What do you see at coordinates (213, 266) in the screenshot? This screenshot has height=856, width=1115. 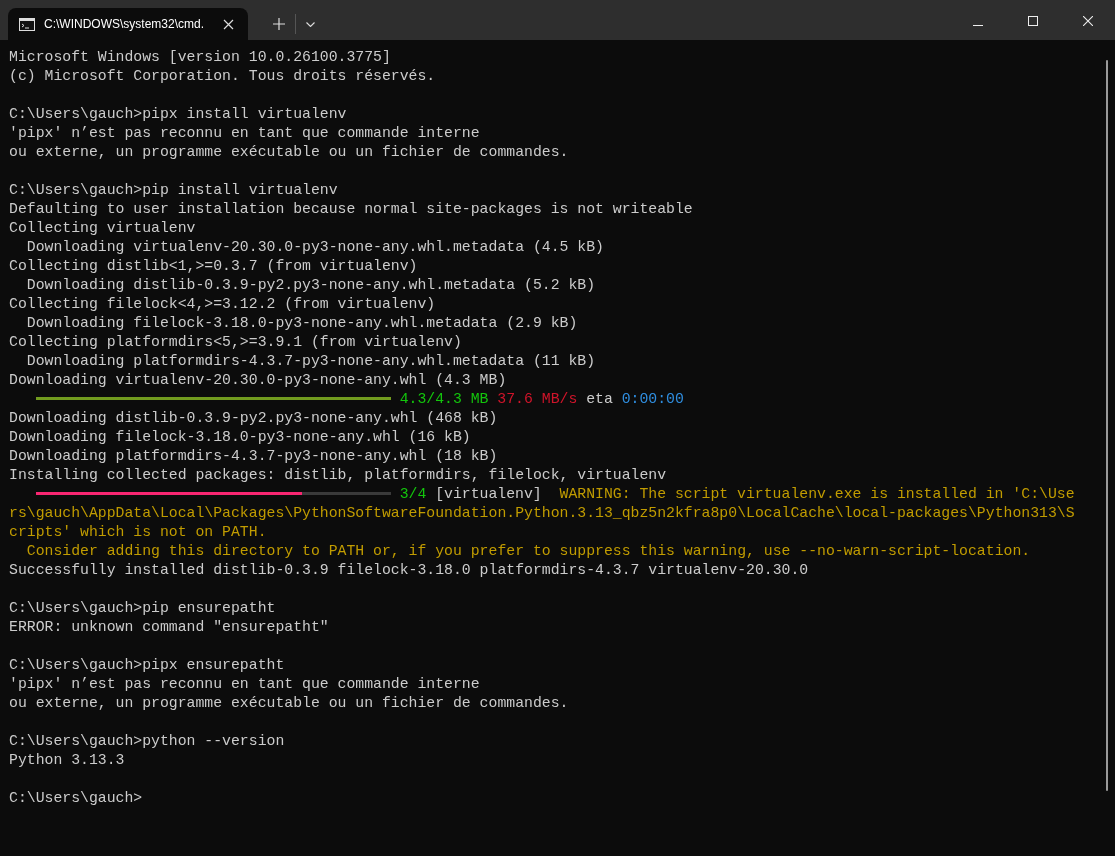 I see `terminal-text: Collecting distlib<1,>=0.3.7 (from virtualenv)` at bounding box center [213, 266].